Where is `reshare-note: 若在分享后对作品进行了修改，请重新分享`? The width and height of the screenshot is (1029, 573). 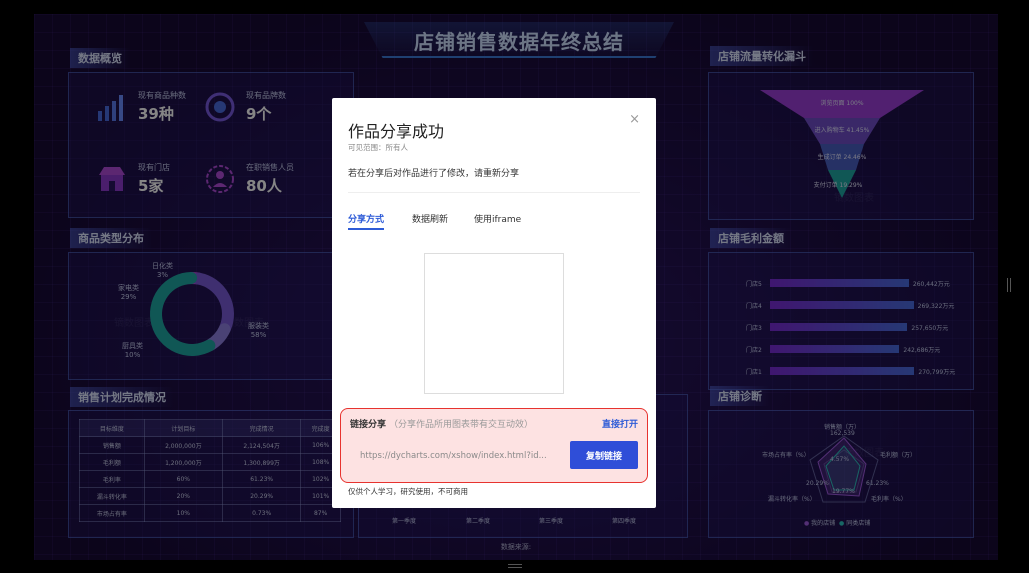 reshare-note: 若在分享后对作品进行了修改，请重新分享 is located at coordinates (434, 174).